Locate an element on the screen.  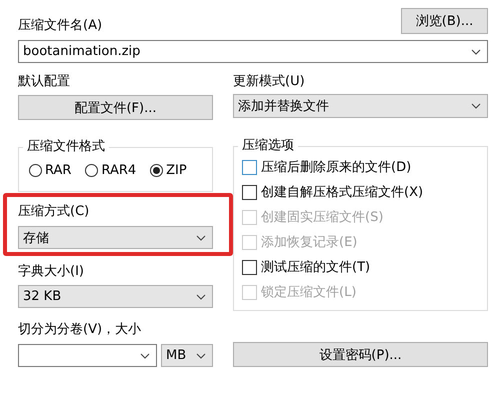
checkbox-label: 压缩后删除原来的文件(D) is located at coordinates (336, 167).